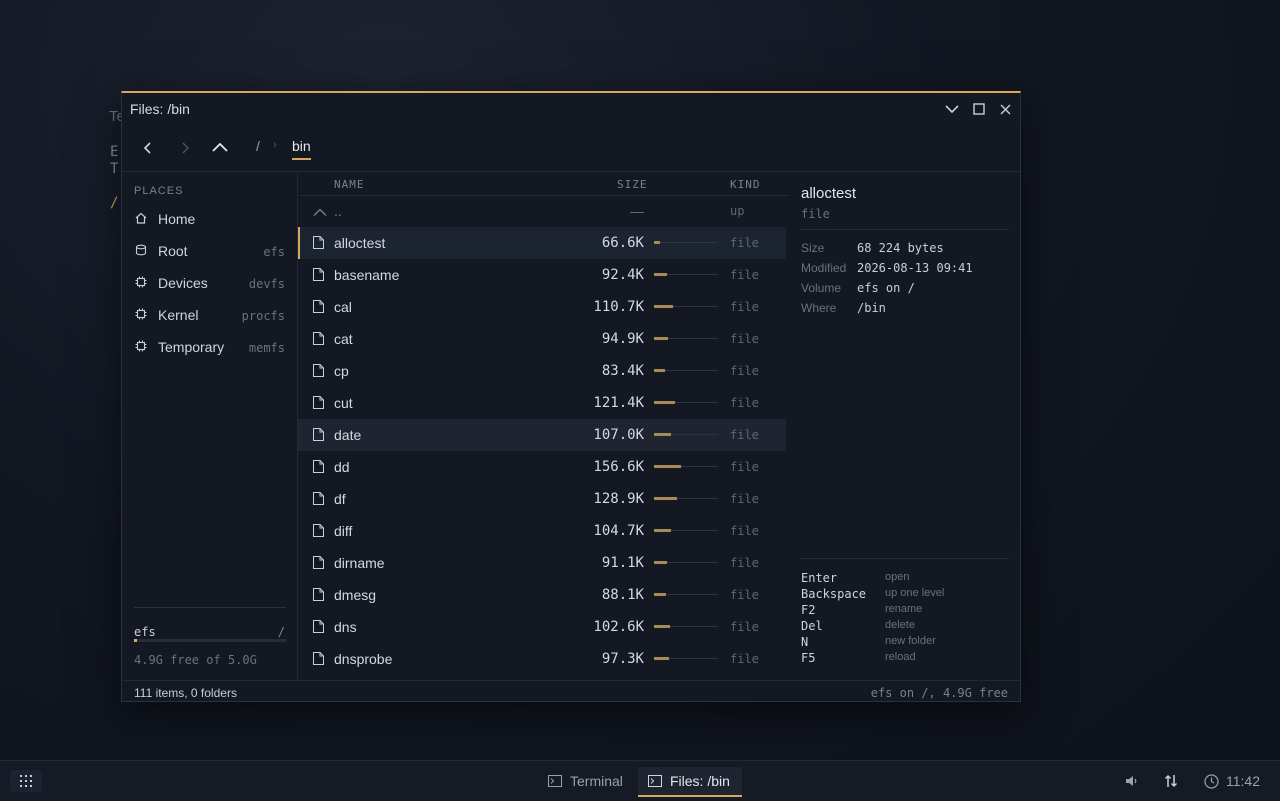 The height and width of the screenshot is (801, 1280). I want to click on maximize-button, so click(979, 109).